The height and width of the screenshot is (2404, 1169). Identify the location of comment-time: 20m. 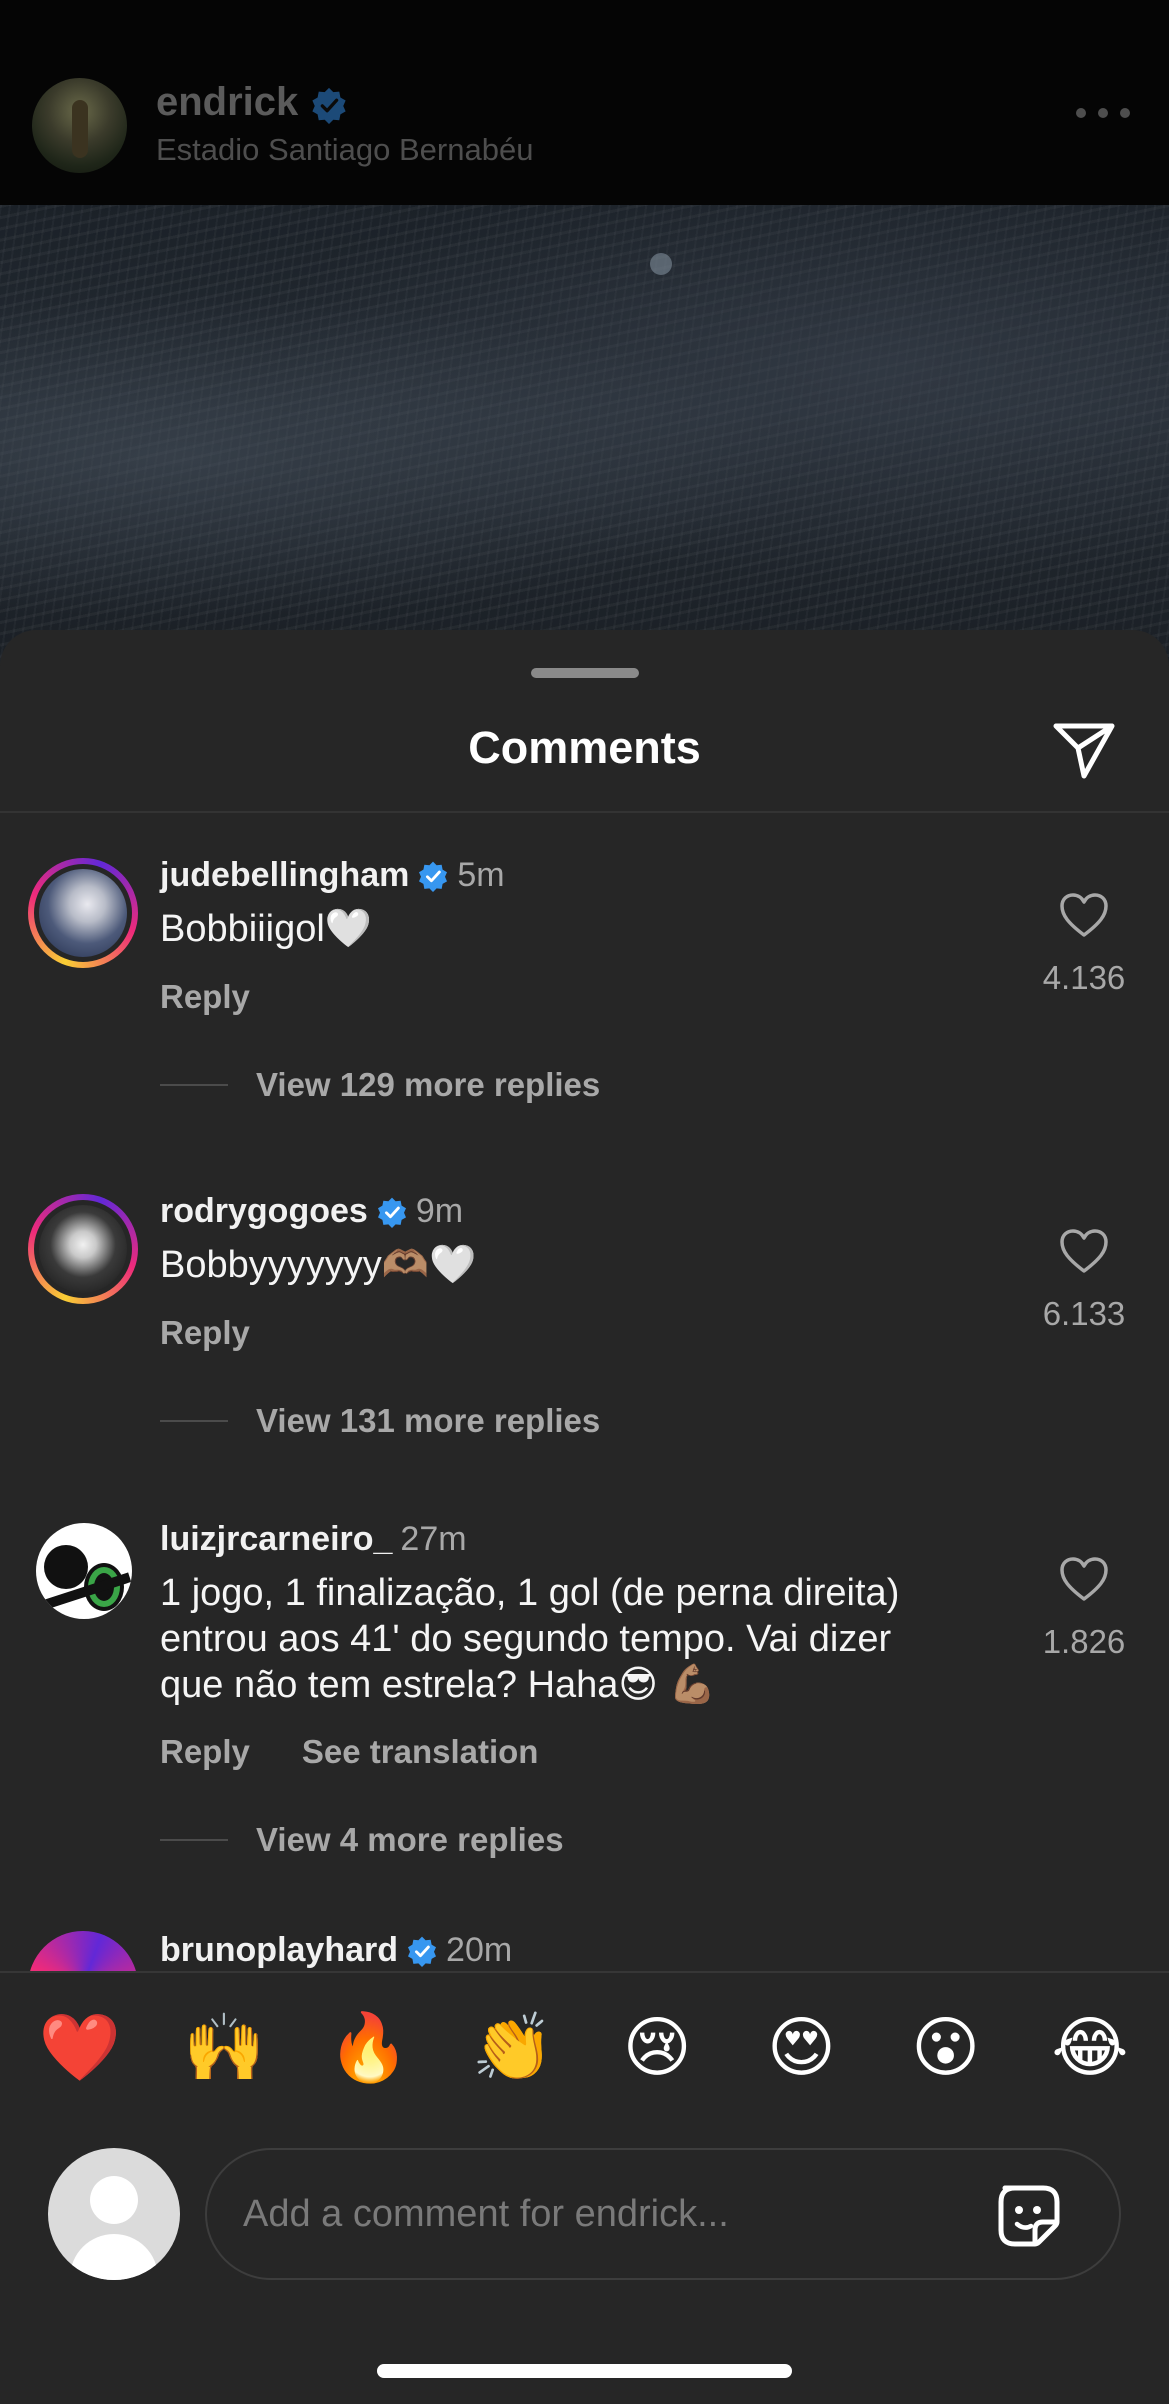
(479, 1950).